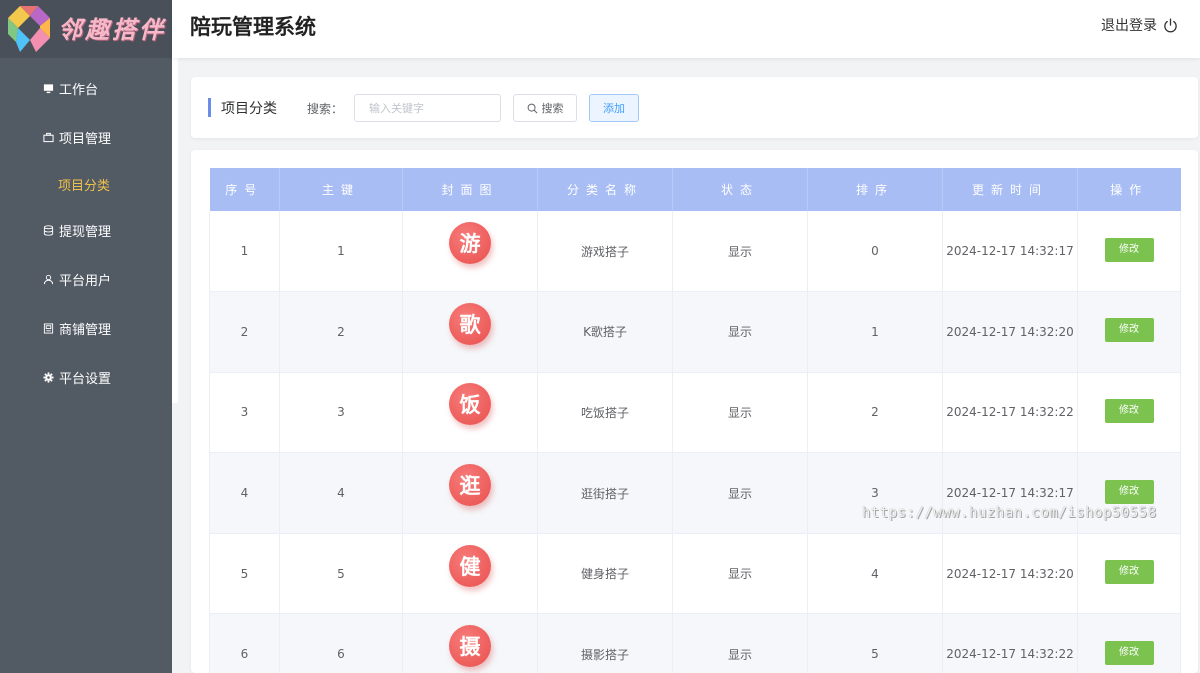 This screenshot has height=673, width=1200. I want to click on cover-image: 歌, so click(470, 323).